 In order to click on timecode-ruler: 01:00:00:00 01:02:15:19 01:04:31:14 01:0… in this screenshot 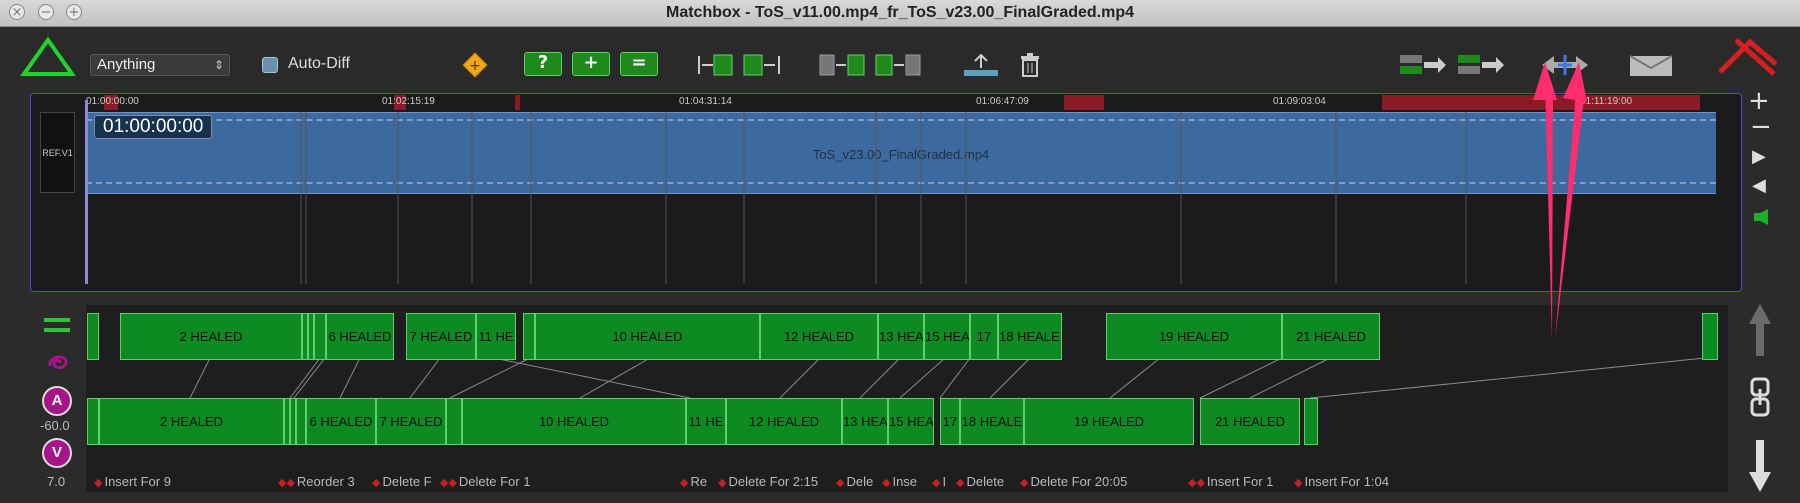, I will do `click(901, 103)`.